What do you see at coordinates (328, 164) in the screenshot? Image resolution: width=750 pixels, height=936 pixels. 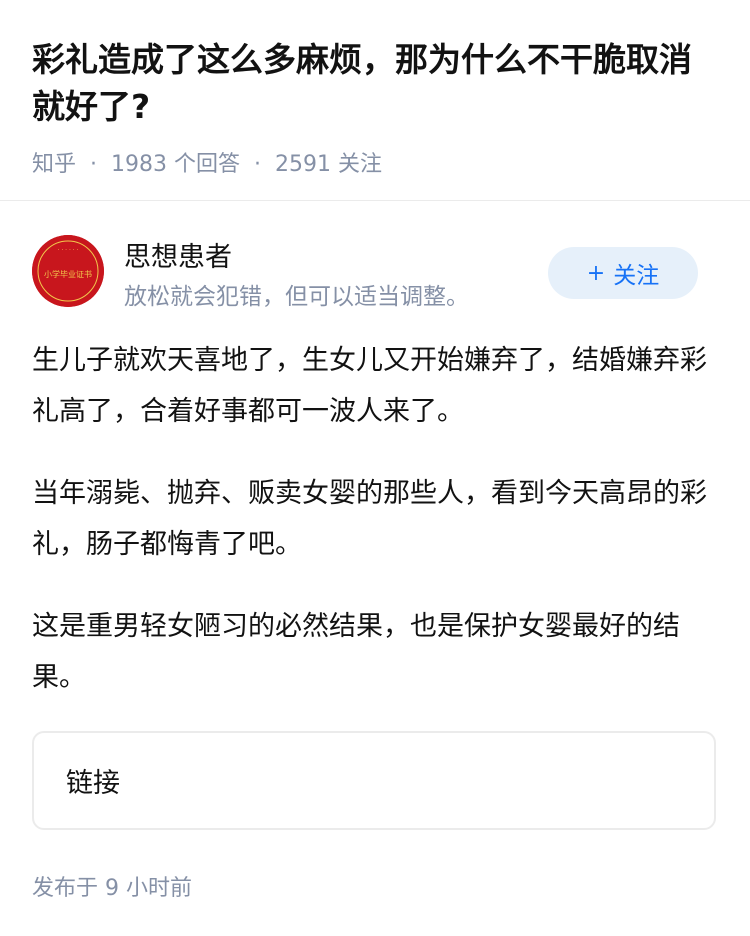 I see `follow-count: 2591 关注` at bounding box center [328, 164].